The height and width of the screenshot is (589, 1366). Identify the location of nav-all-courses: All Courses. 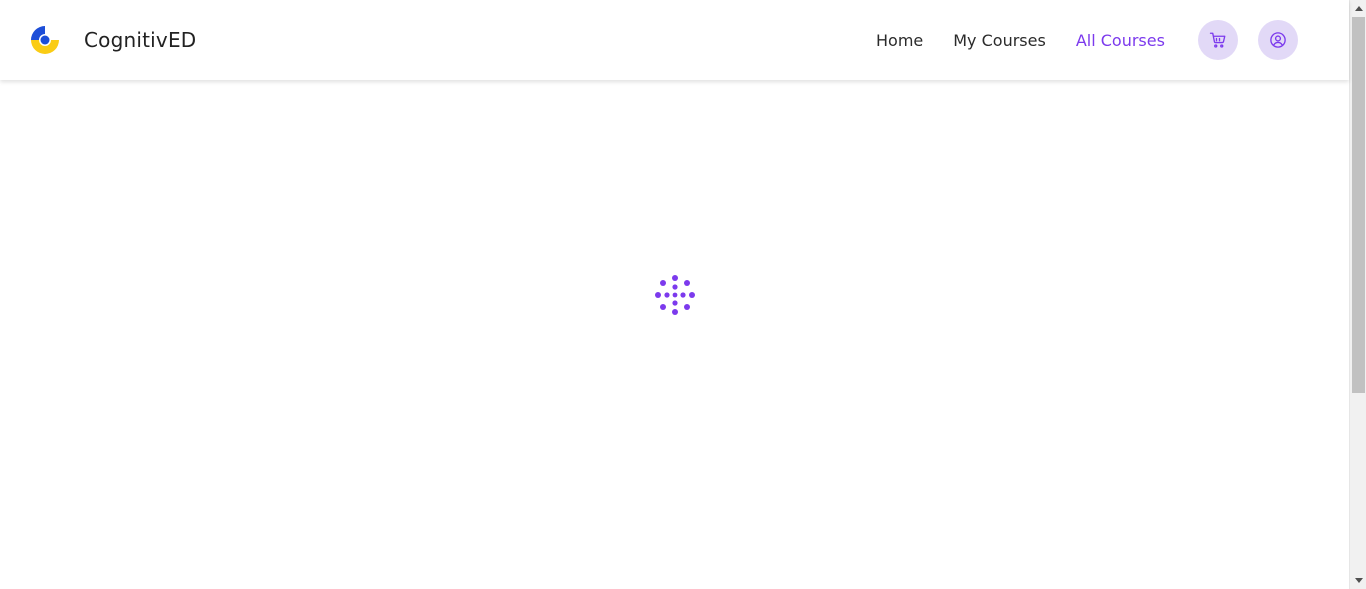
(1120, 40).